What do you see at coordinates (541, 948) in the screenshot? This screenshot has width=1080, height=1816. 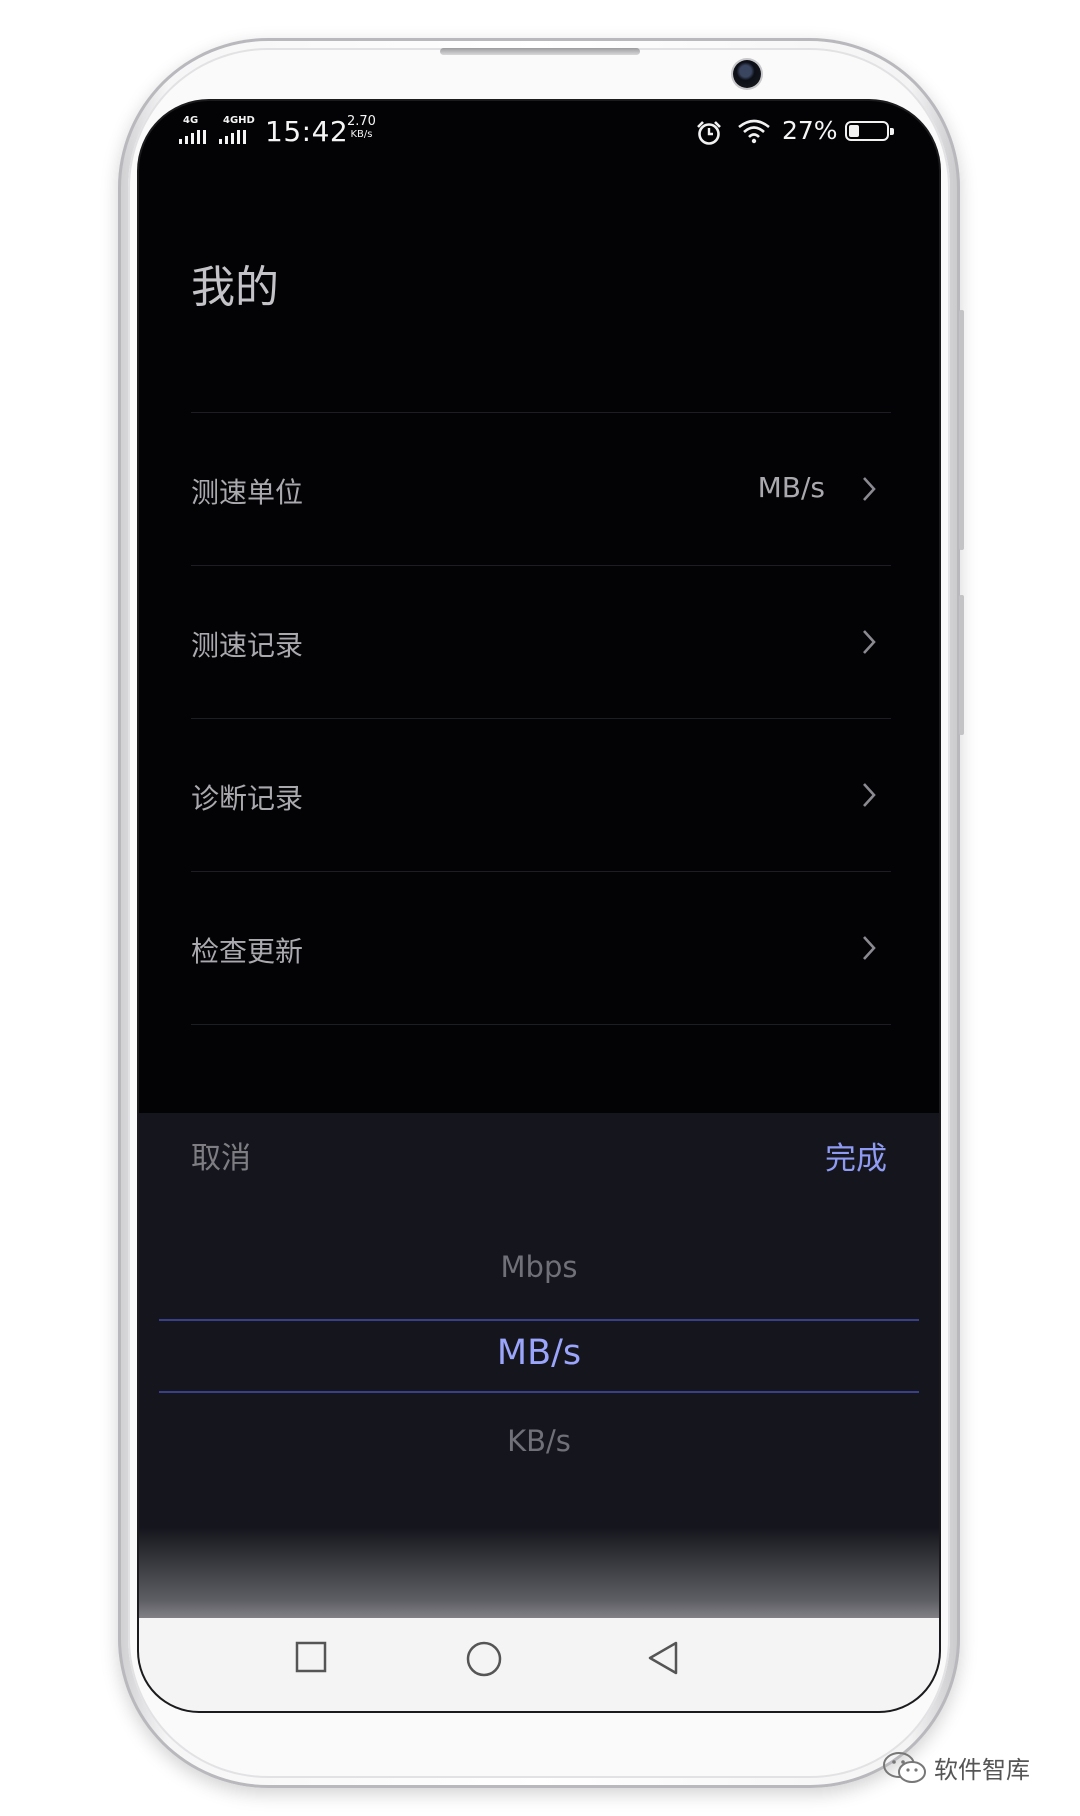 I see `settings-row-check-update: 检查更新` at bounding box center [541, 948].